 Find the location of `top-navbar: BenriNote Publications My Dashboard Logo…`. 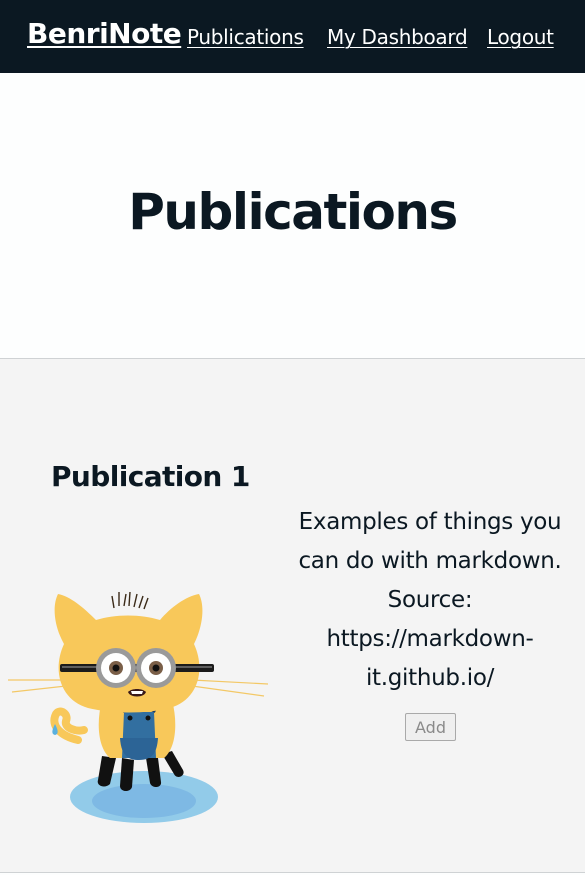

top-navbar: BenriNote Publications My Dashboard Logo… is located at coordinates (292, 36).